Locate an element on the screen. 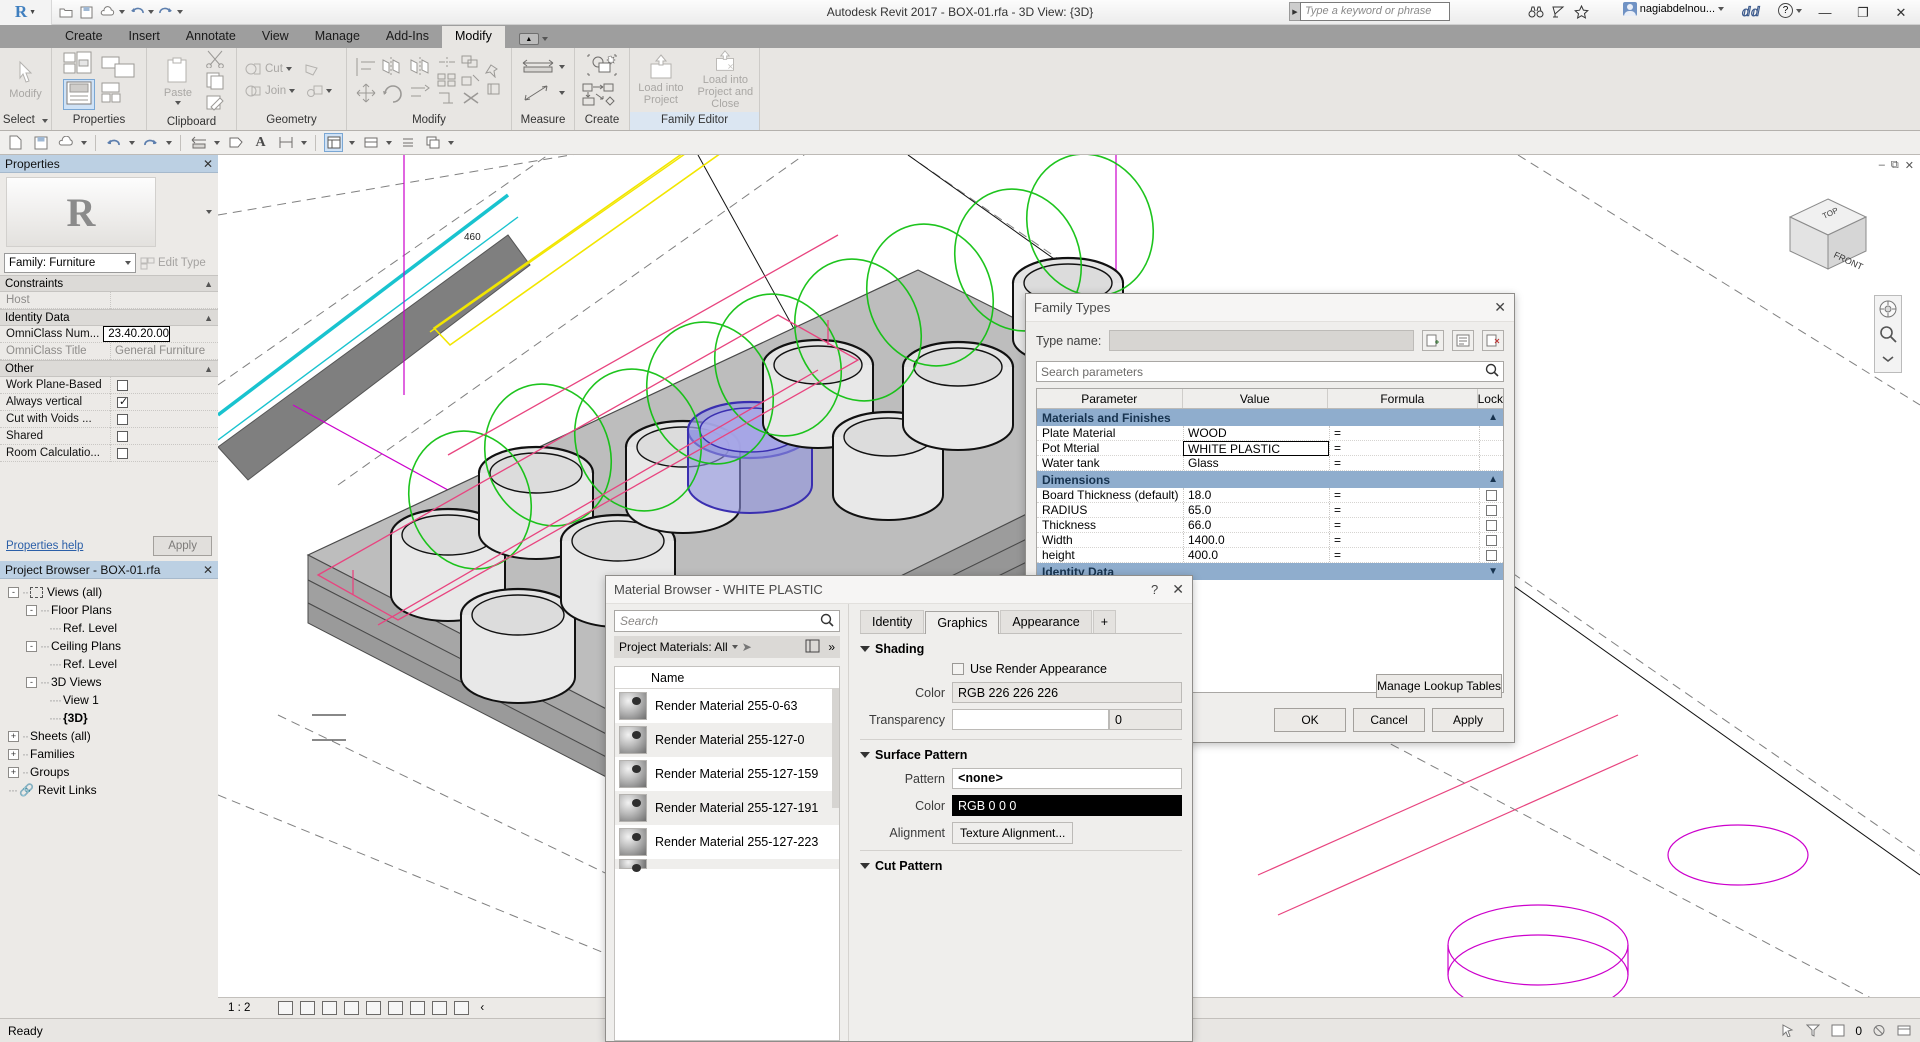 Image resolution: width=1920 pixels, height=1042 pixels. param-value-radius: 65.0 is located at coordinates (1256, 510).